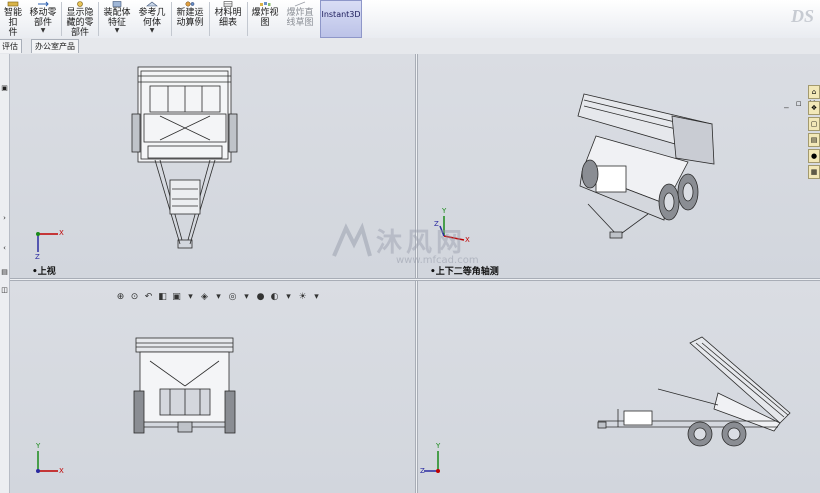 The image size is (820, 493). What do you see at coordinates (430, 458) in the screenshot?
I see `coordinate-triad: Y Z` at bounding box center [430, 458].